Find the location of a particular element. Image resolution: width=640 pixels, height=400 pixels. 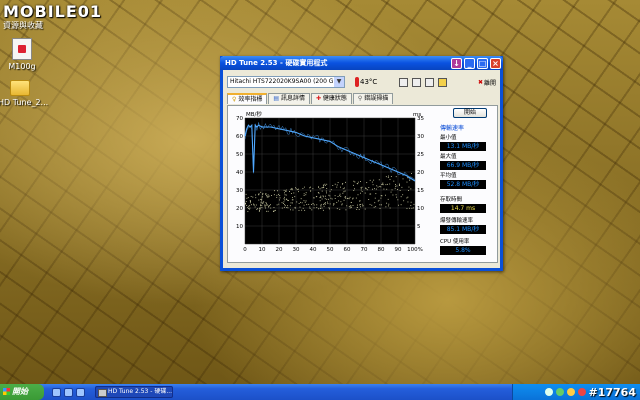

tray-status-icon is located at coordinates (559, 392).